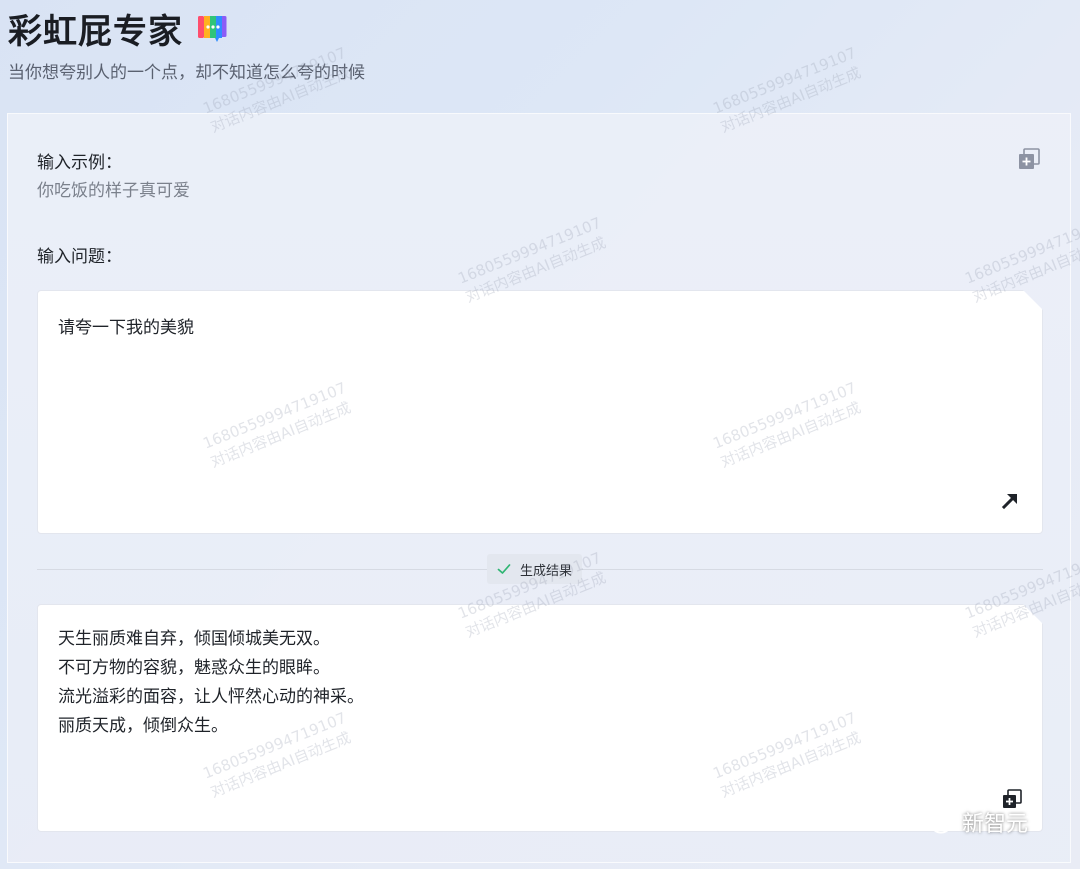  I want to click on result-divider: 生成结果, so click(540, 569).